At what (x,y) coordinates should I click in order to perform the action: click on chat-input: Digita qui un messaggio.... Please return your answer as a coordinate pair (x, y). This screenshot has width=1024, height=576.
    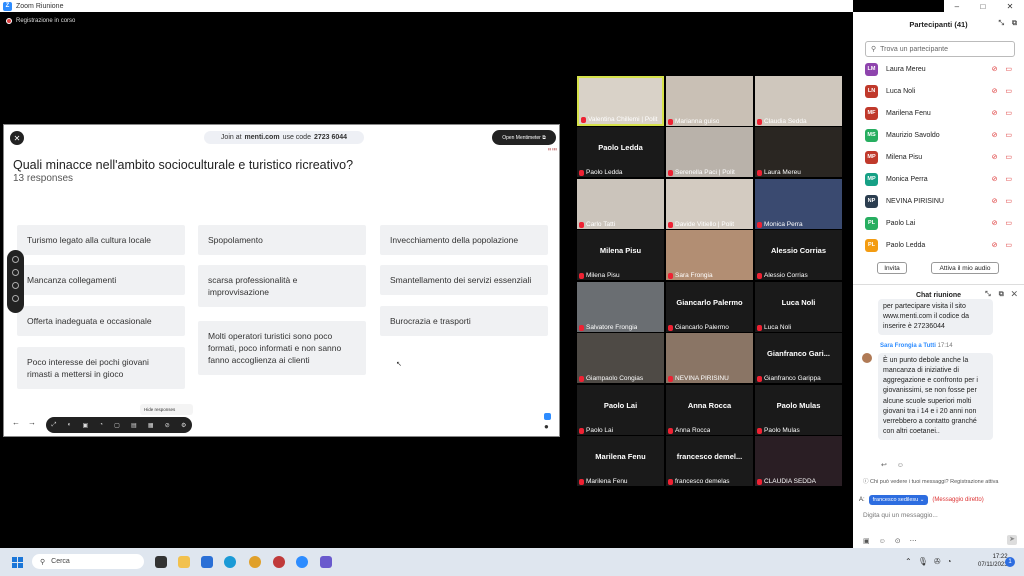
    Looking at the image, I should click on (900, 515).